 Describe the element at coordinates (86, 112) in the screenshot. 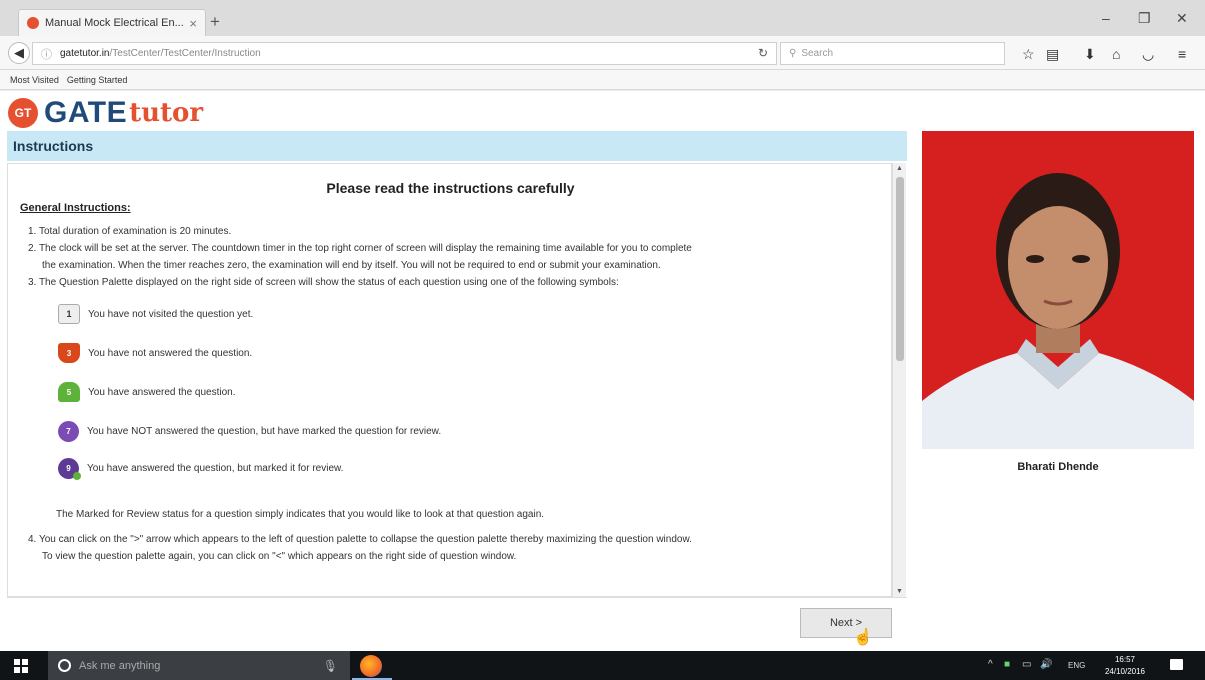

I see `logo-gate: GATE` at that location.